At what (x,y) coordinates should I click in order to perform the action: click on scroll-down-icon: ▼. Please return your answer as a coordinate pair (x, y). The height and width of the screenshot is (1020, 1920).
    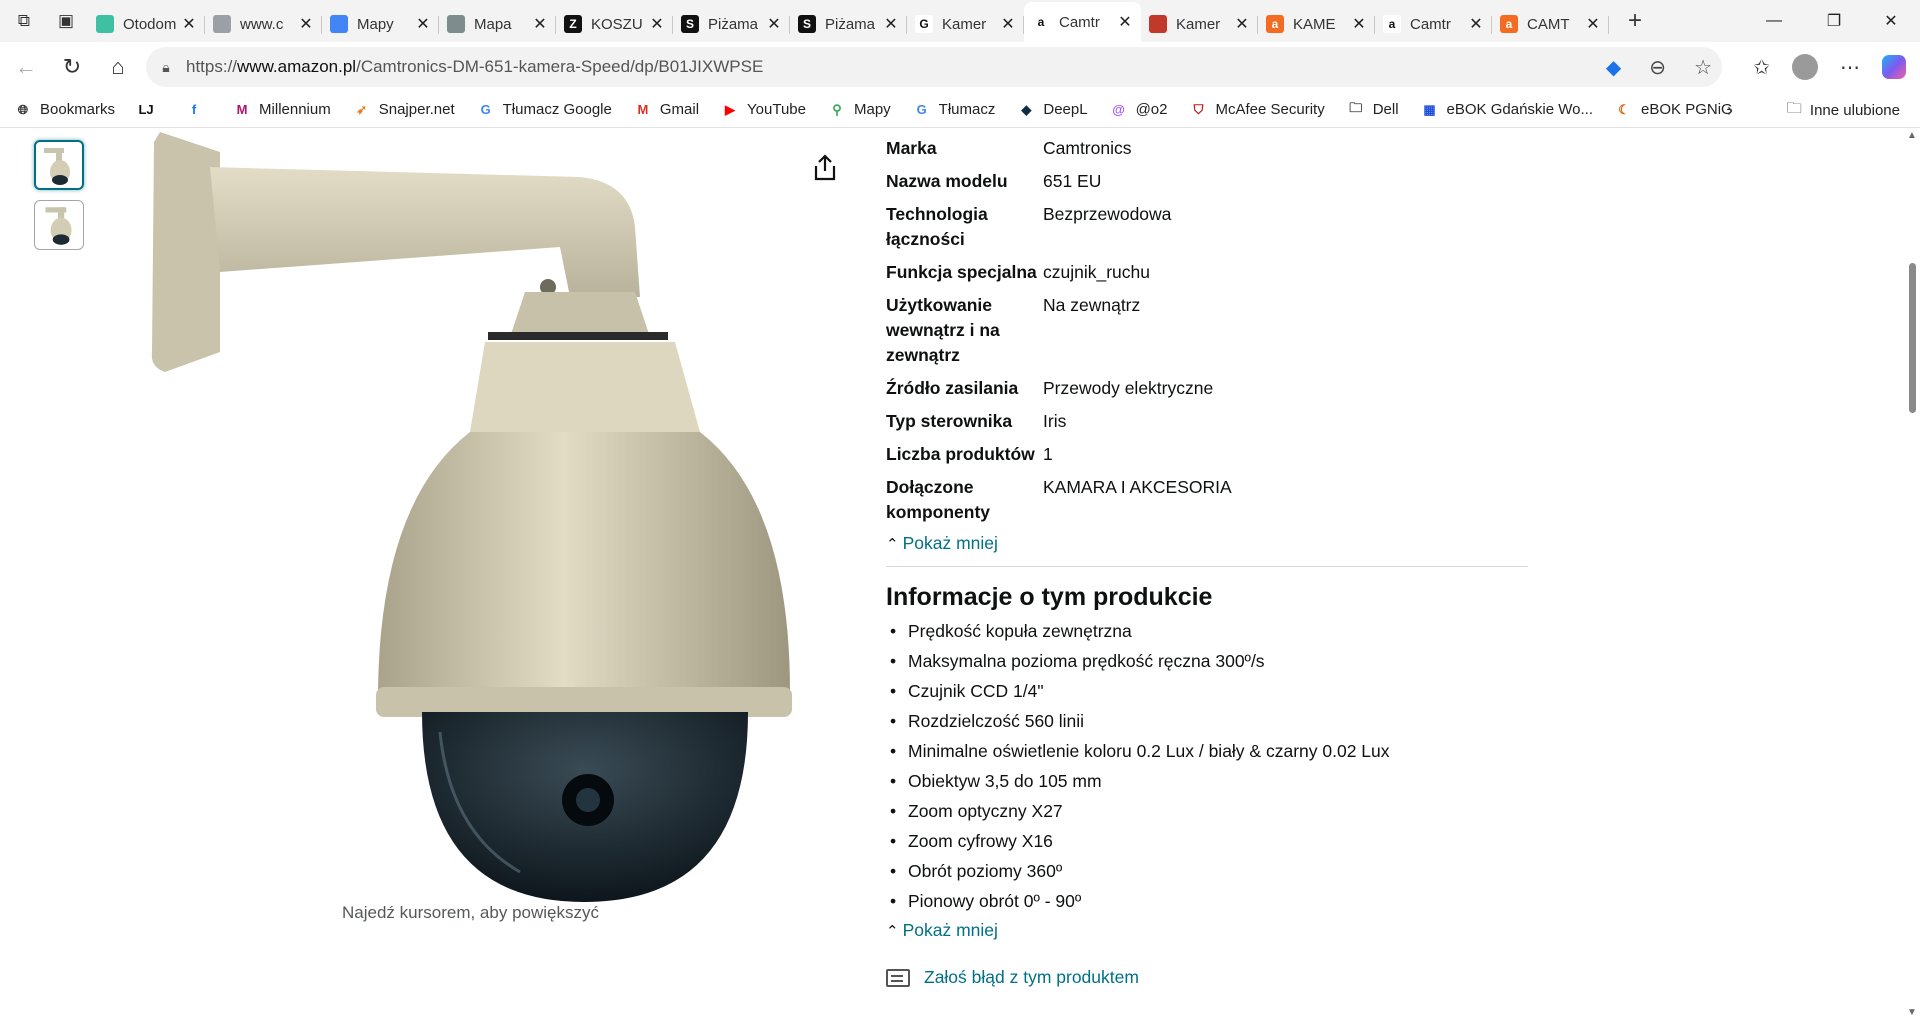
    Looking at the image, I should click on (1912, 1012).